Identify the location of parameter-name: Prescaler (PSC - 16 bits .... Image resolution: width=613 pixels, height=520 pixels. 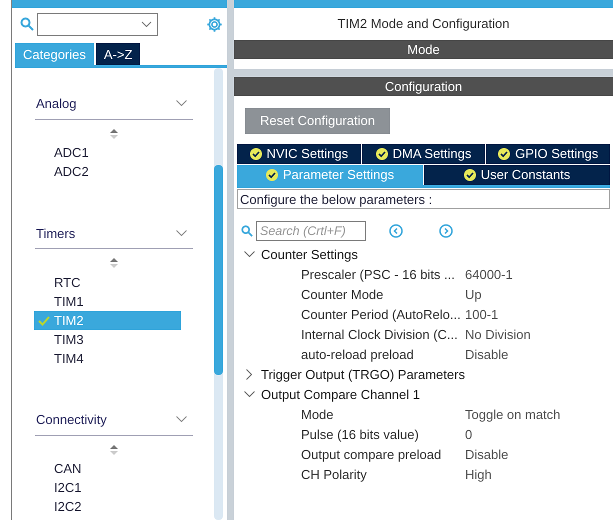
(378, 275).